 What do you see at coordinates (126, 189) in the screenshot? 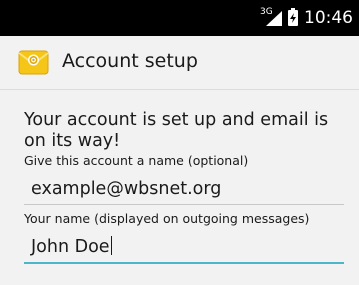
I see `account-name-value: example@wbsnet.org` at bounding box center [126, 189].